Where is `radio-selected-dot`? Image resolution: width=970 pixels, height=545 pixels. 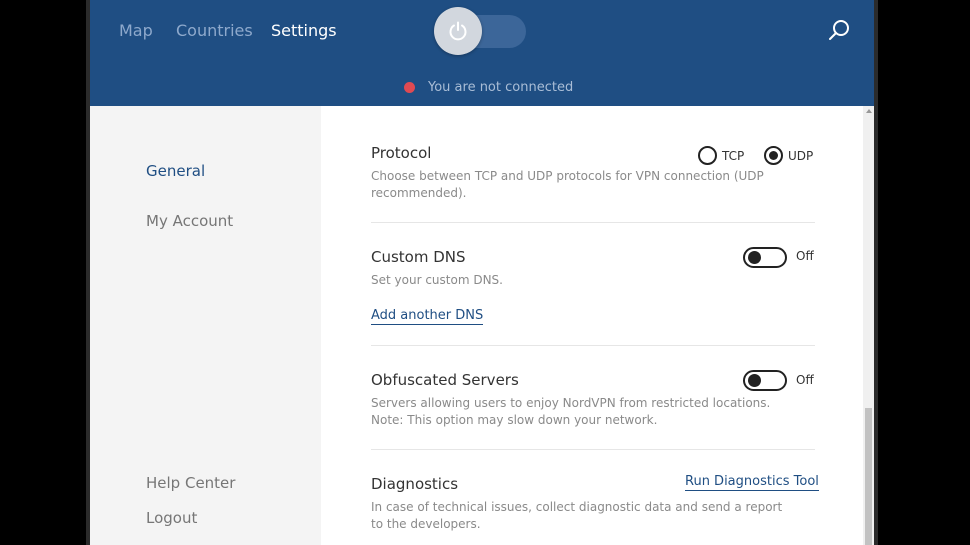 radio-selected-dot is located at coordinates (773, 155).